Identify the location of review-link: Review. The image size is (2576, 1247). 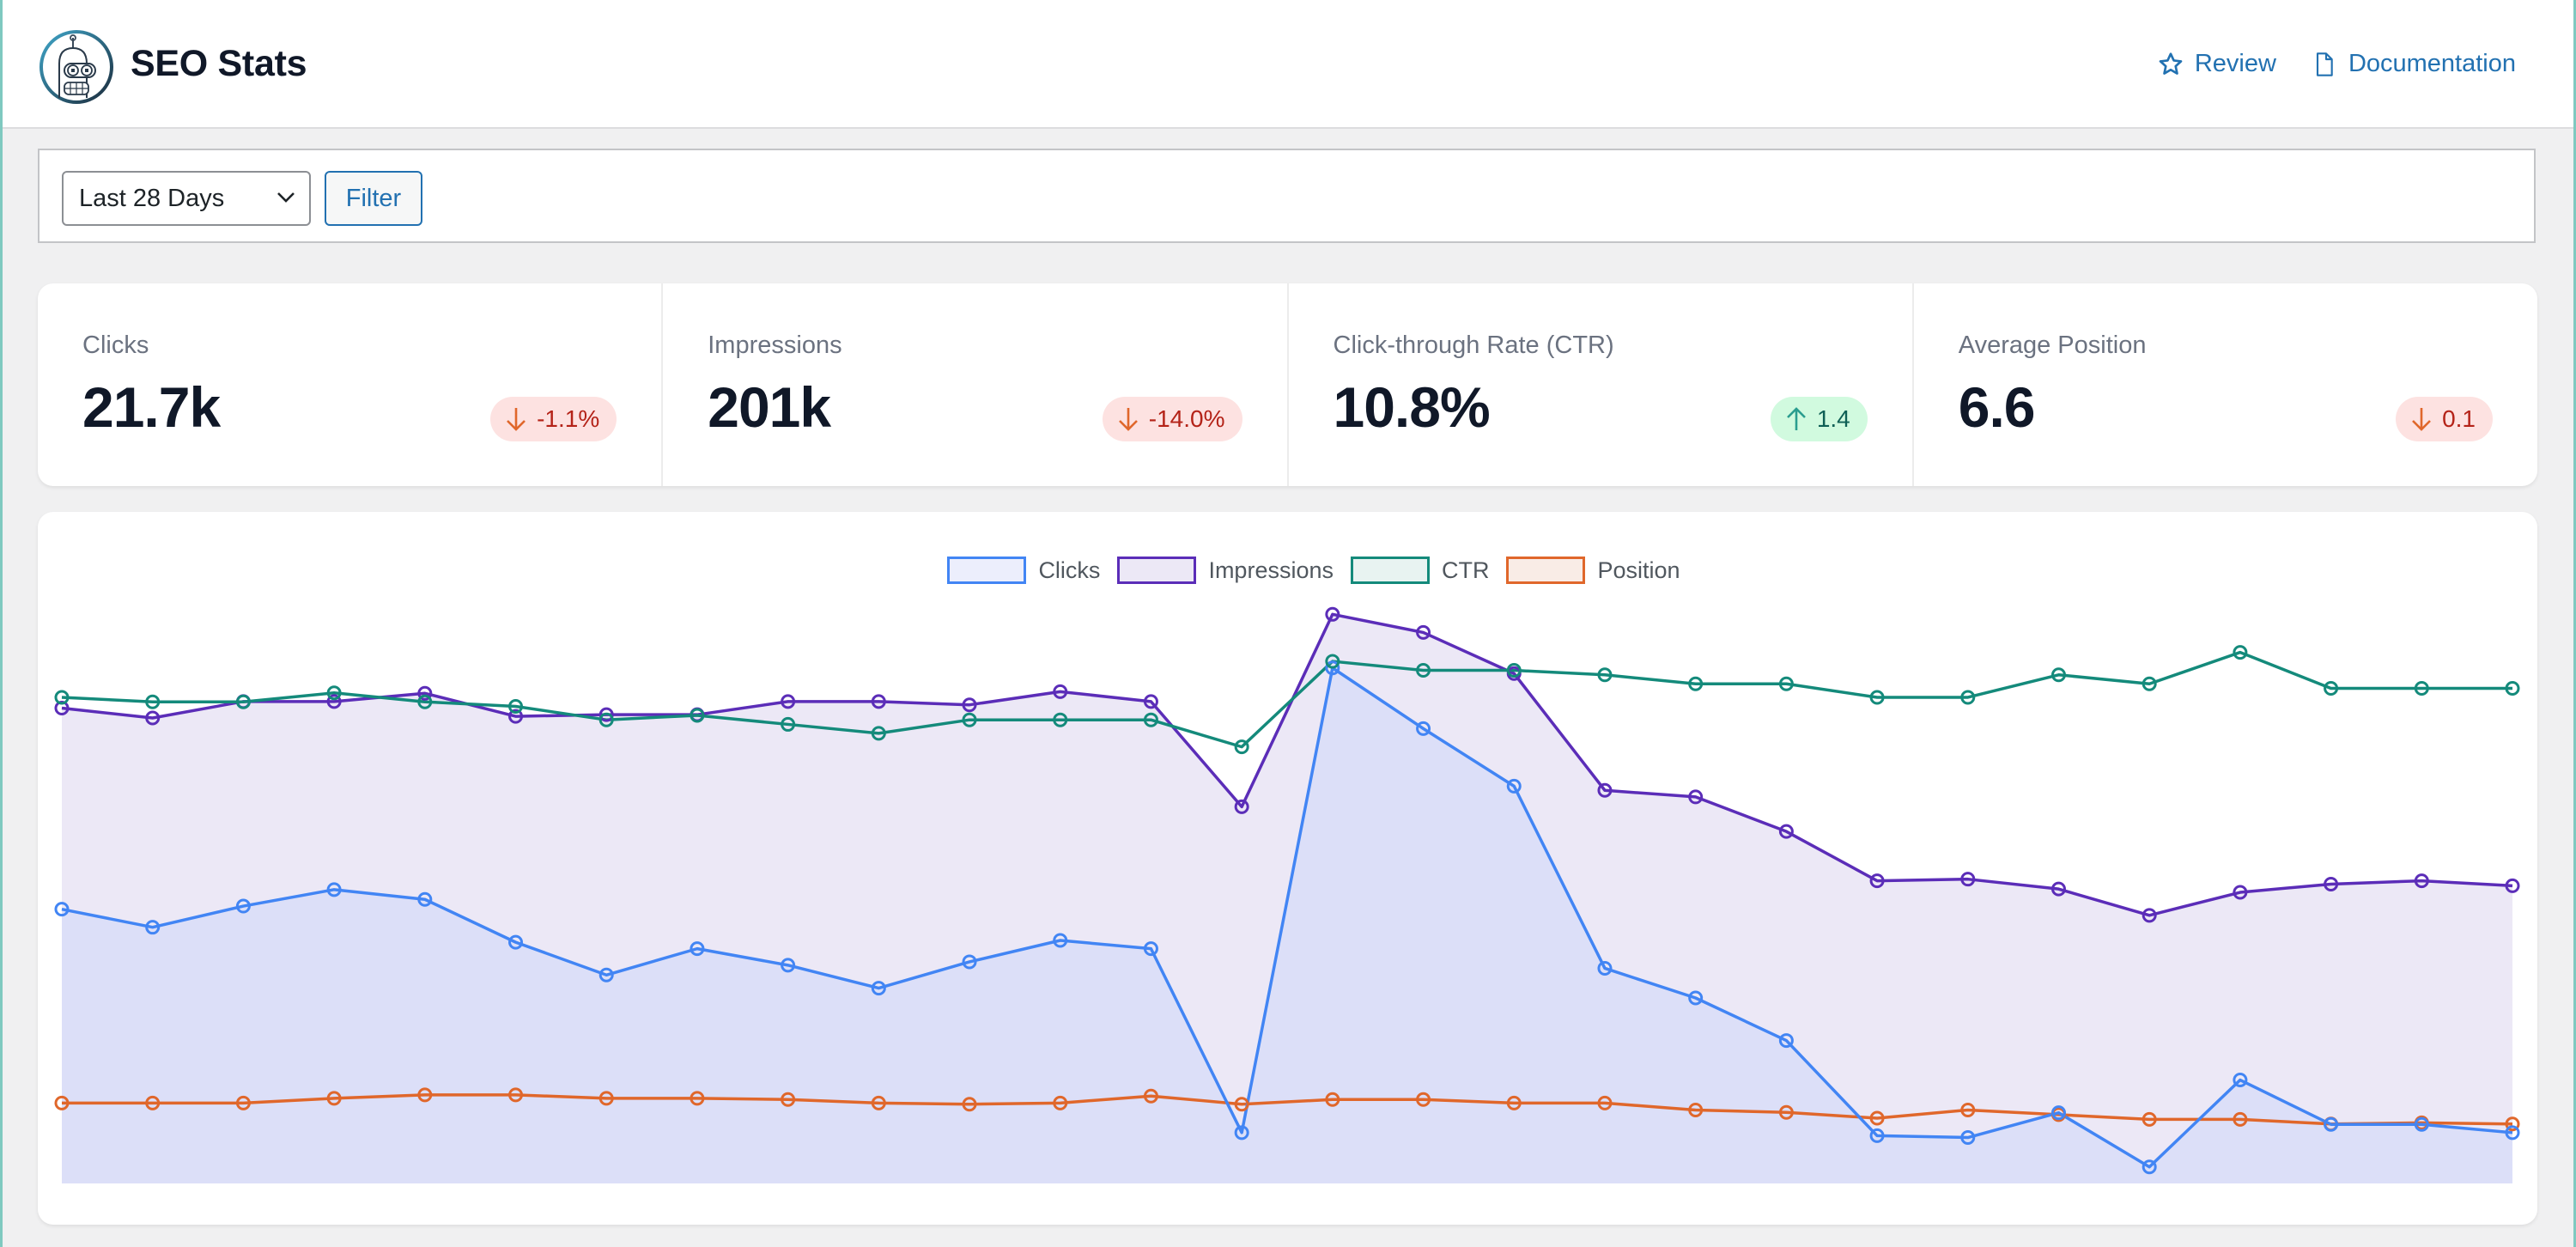
(2216, 64).